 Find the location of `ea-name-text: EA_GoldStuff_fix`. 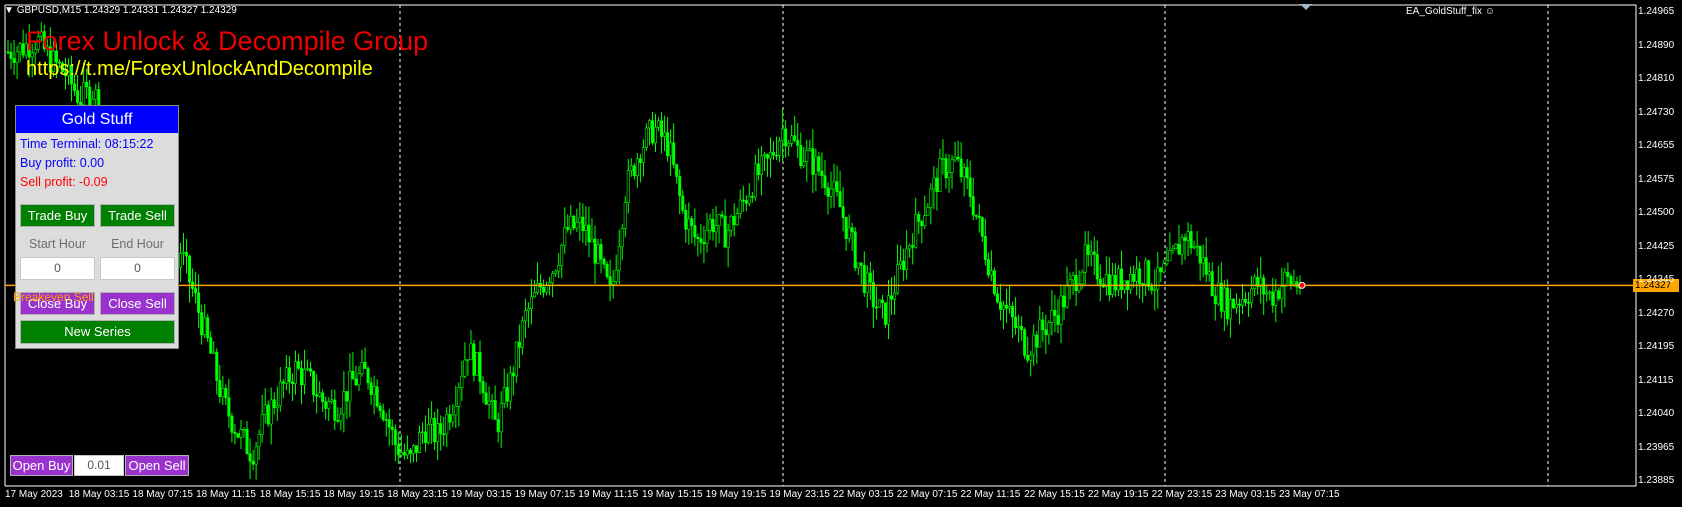

ea-name-text: EA_GoldStuff_fix is located at coordinates (1444, 11).